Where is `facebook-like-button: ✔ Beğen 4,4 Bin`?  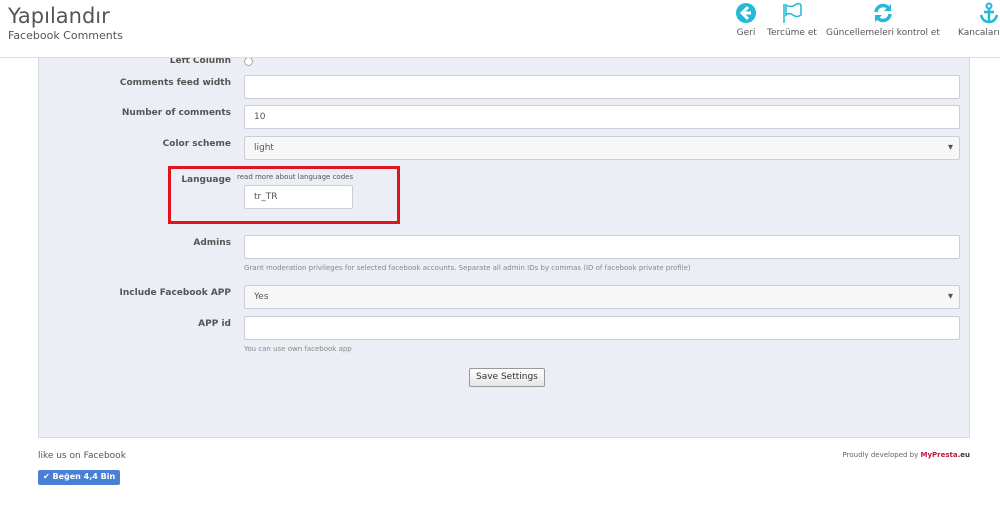 facebook-like-button: ✔ Beğen 4,4 Bin is located at coordinates (79, 477).